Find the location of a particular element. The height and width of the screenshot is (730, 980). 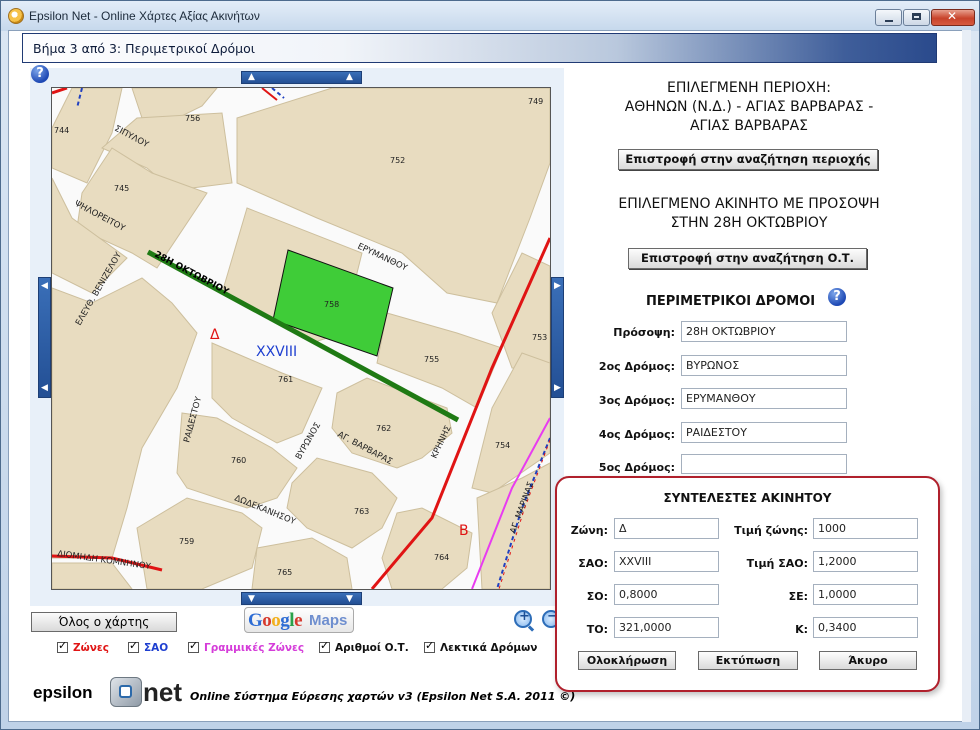

sao-label: XXVIII is located at coordinates (276, 352).